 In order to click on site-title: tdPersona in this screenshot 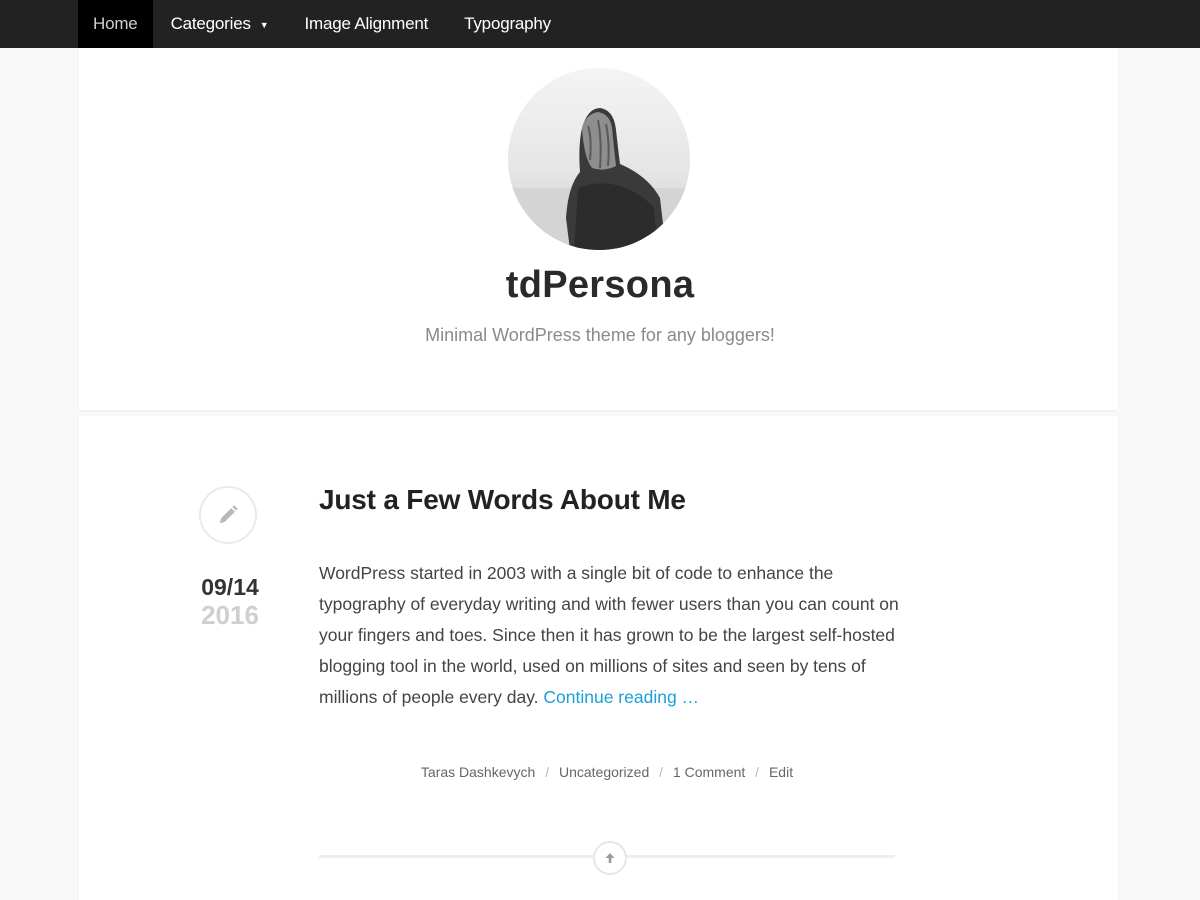, I will do `click(600, 285)`.